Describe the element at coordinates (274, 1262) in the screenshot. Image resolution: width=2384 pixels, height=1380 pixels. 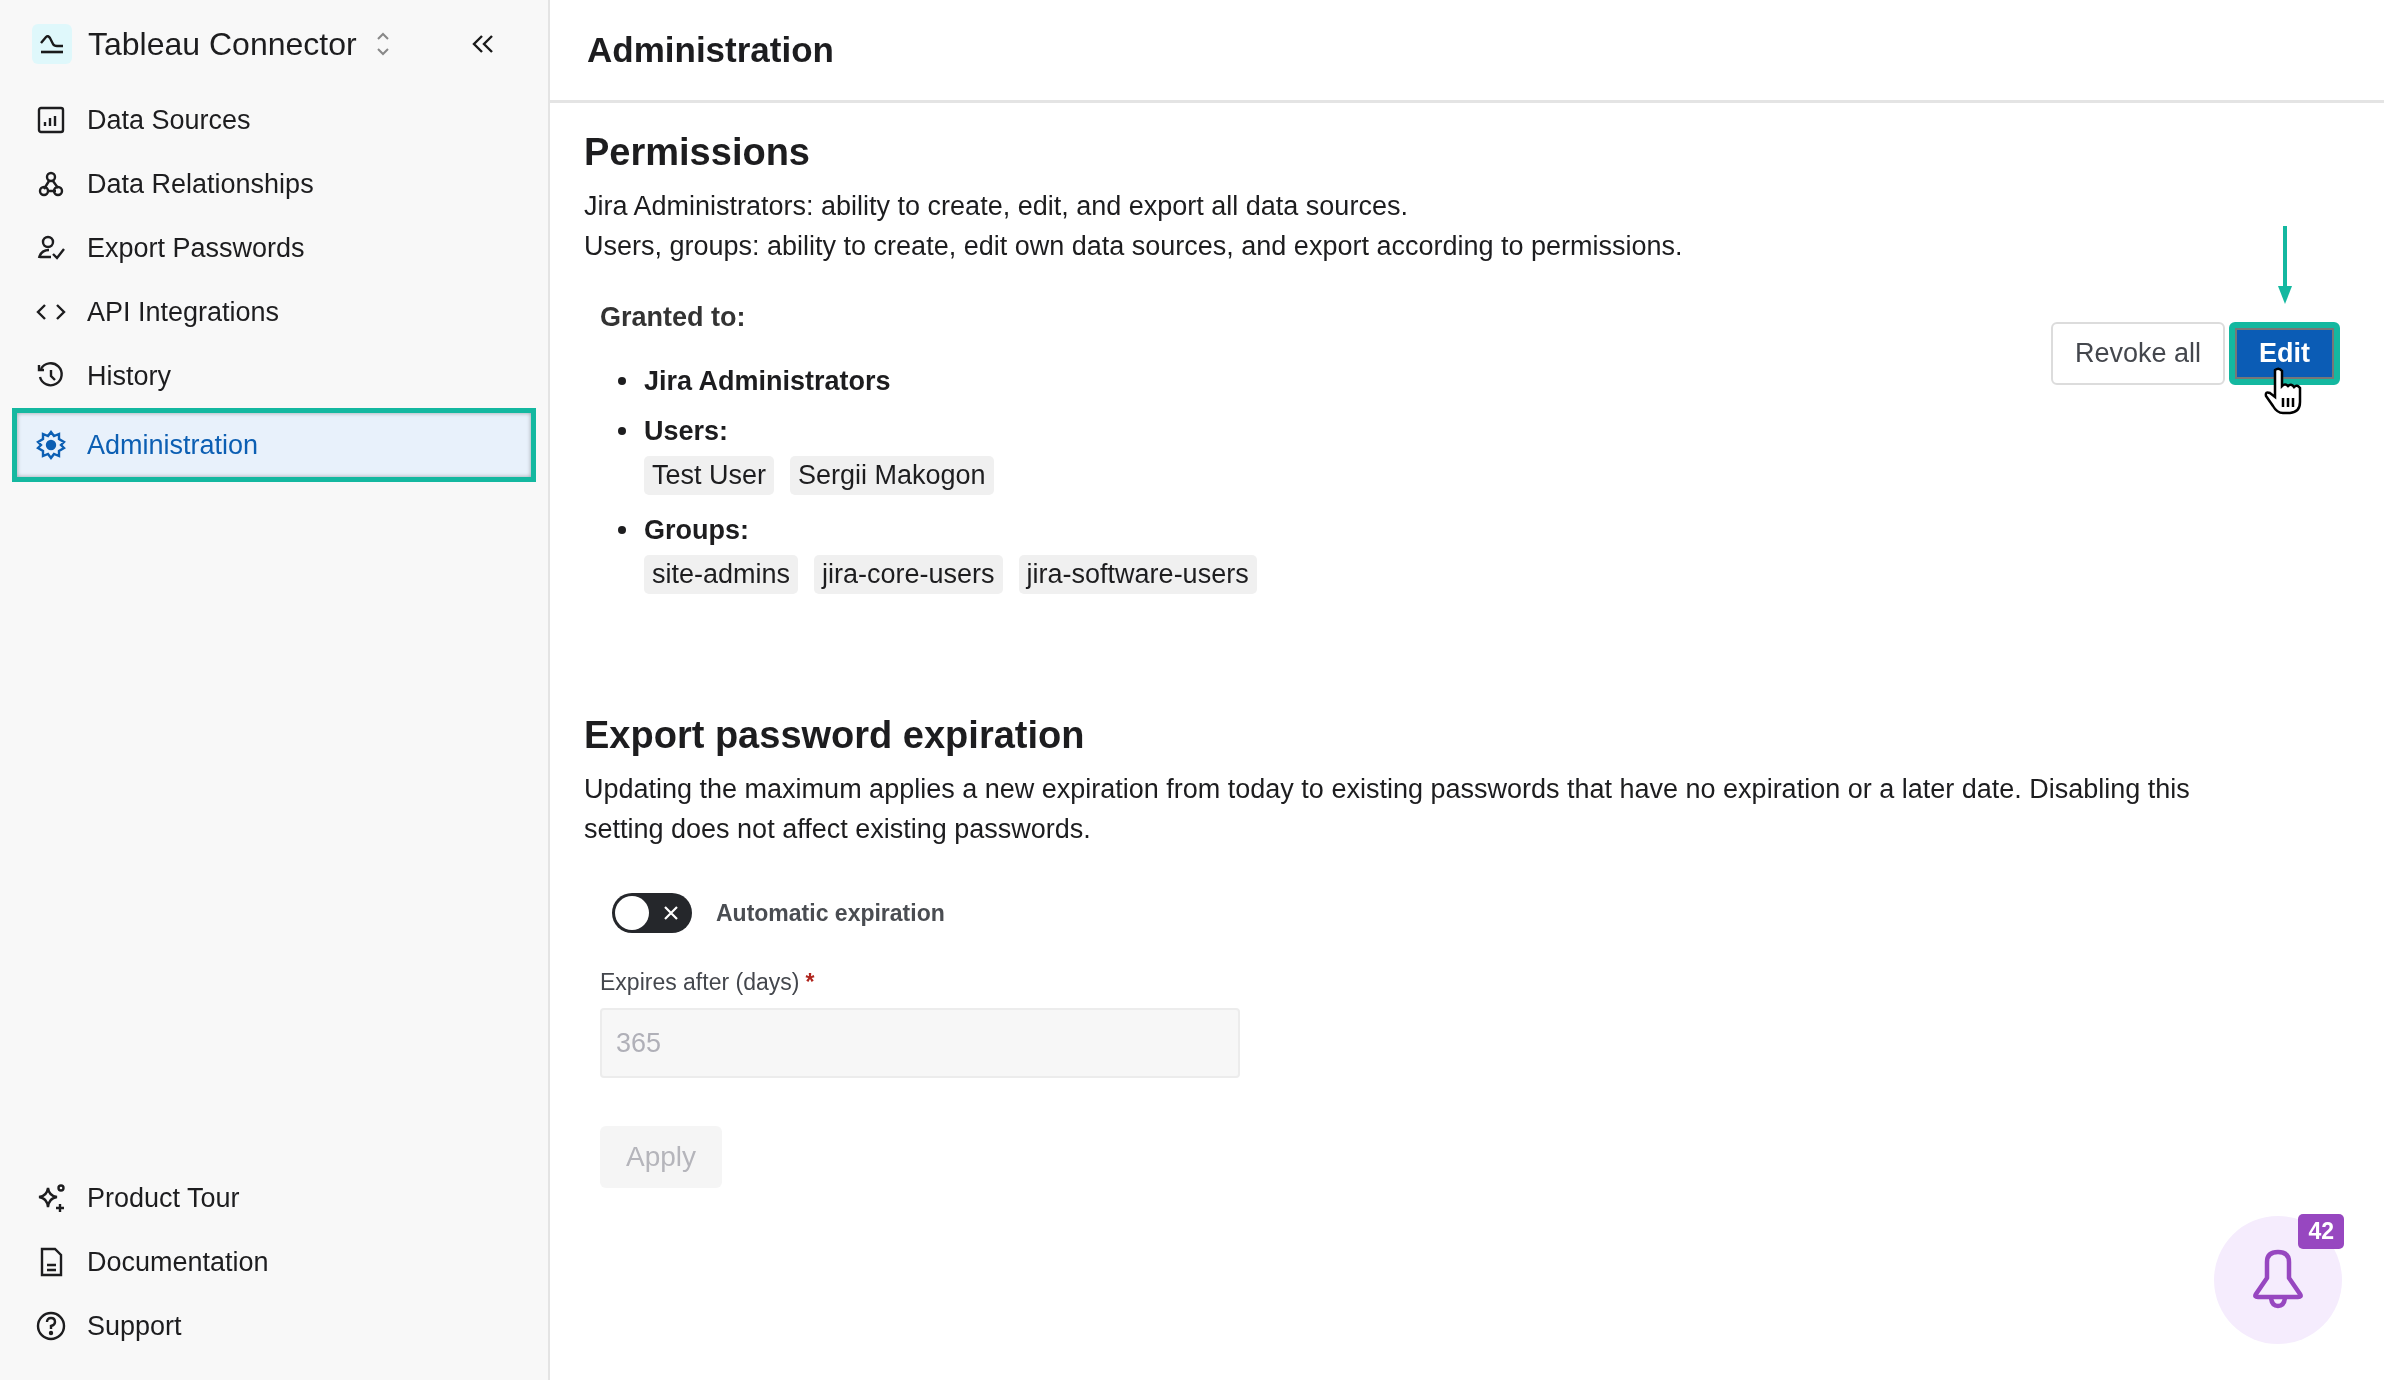
I see `nav-item: Documentation` at that location.